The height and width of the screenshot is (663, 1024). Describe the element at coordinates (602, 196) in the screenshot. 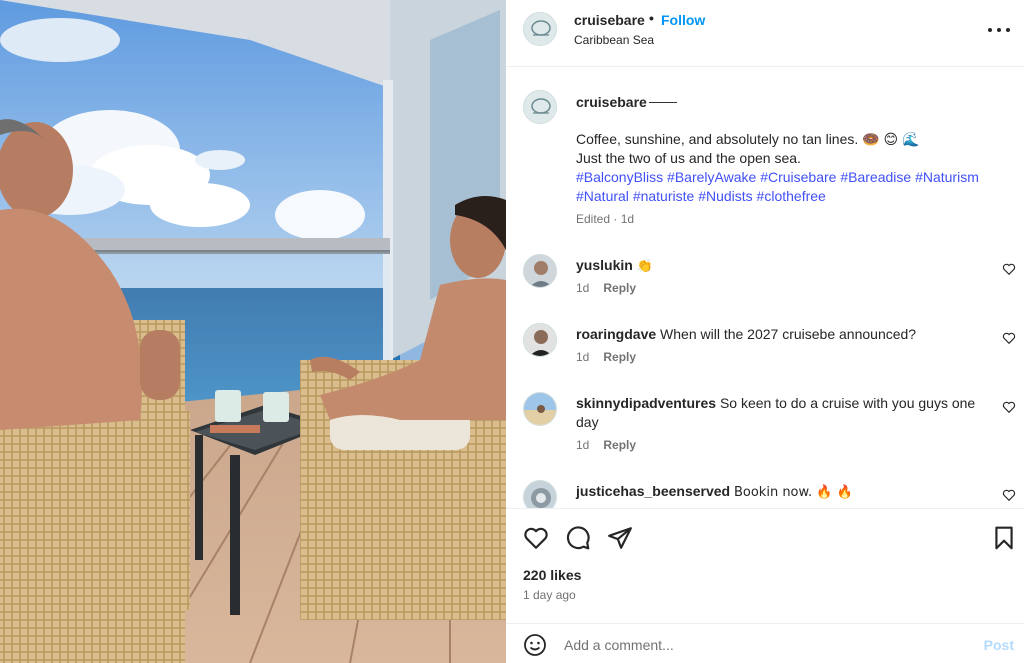

I see `hashtag-link: #Natural` at that location.